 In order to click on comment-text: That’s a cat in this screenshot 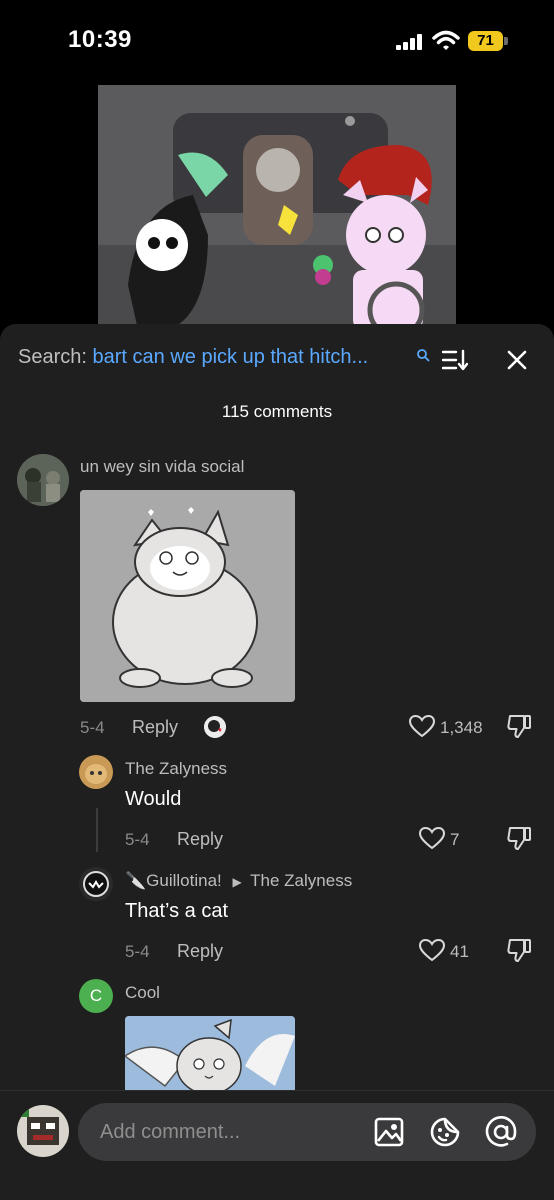, I will do `click(177, 911)`.